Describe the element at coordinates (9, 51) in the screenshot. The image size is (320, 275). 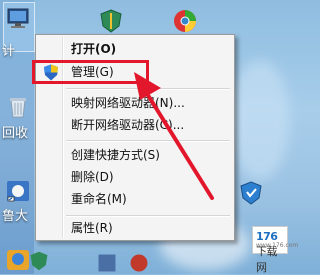
I see `computer-icon-label: 计` at that location.